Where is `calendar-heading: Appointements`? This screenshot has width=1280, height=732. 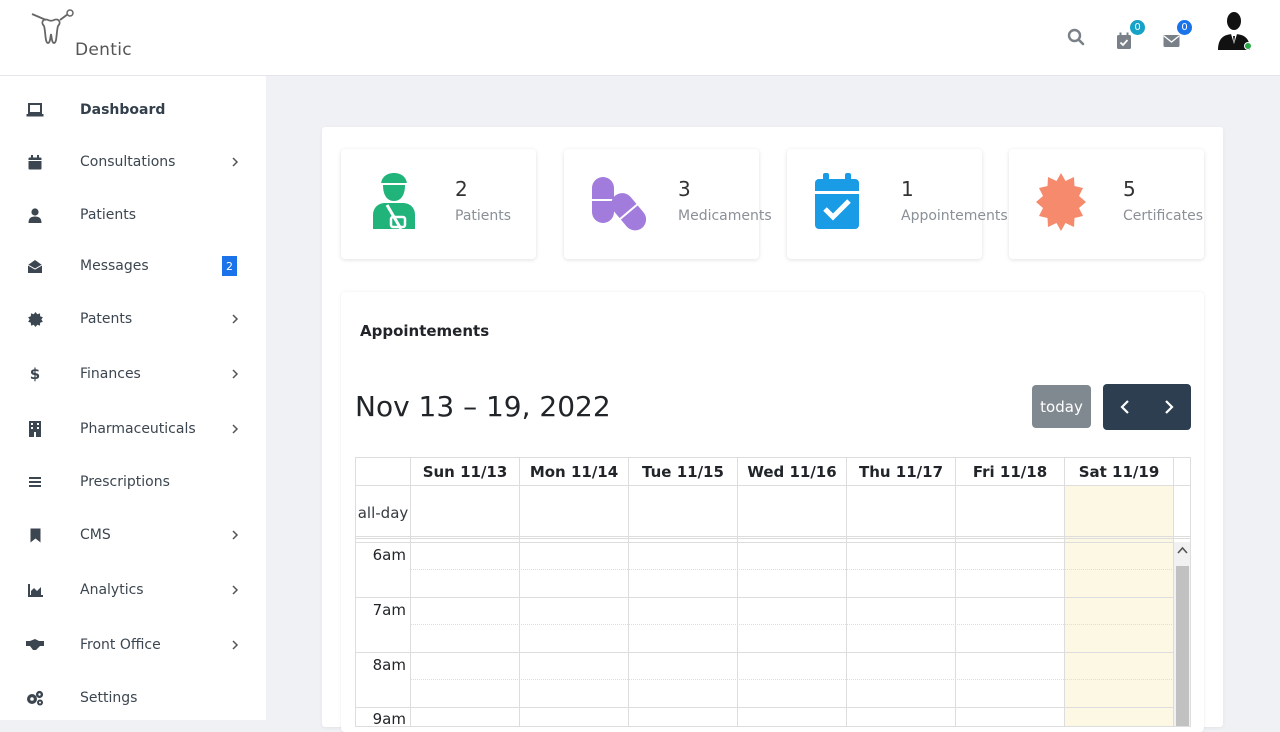
calendar-heading: Appointements is located at coordinates (425, 331).